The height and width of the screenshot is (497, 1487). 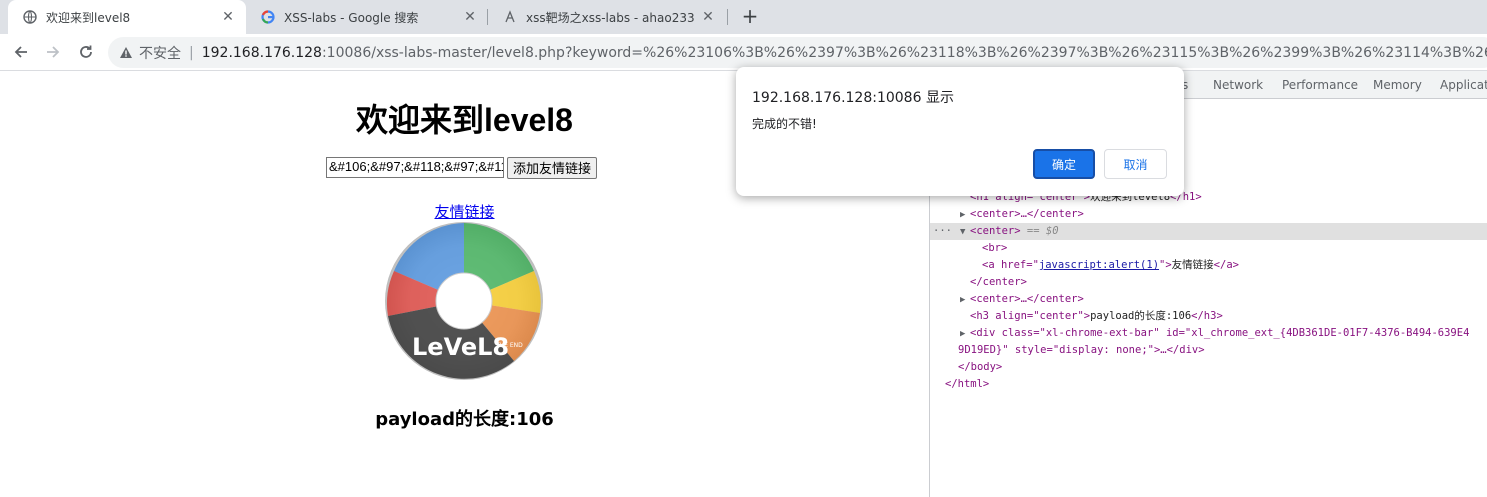 I want to click on body-close-tag: </body>, so click(x=980, y=367).